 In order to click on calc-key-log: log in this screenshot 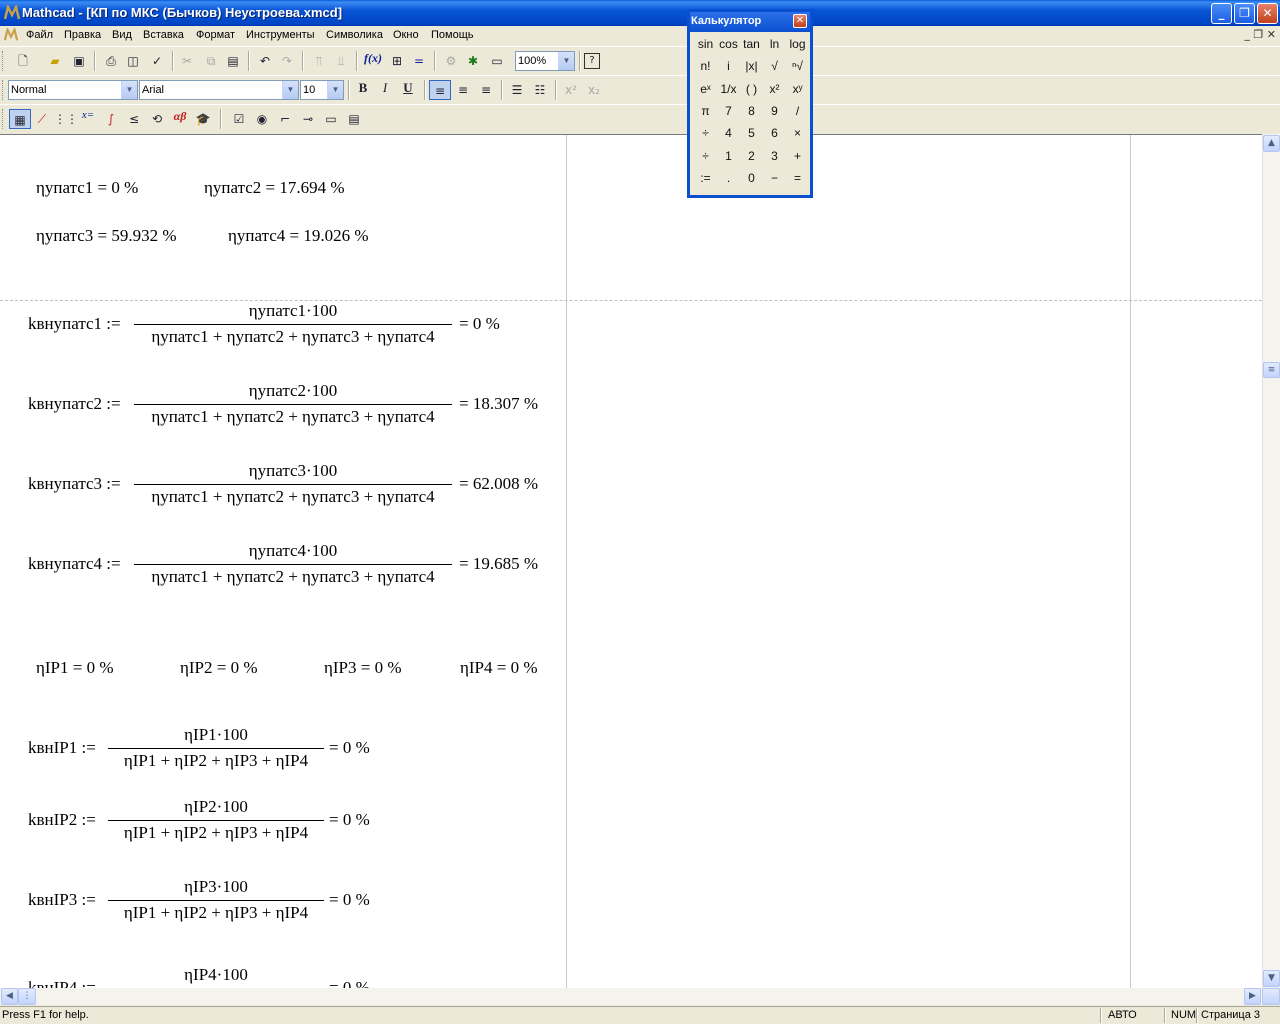, I will do `click(797, 44)`.